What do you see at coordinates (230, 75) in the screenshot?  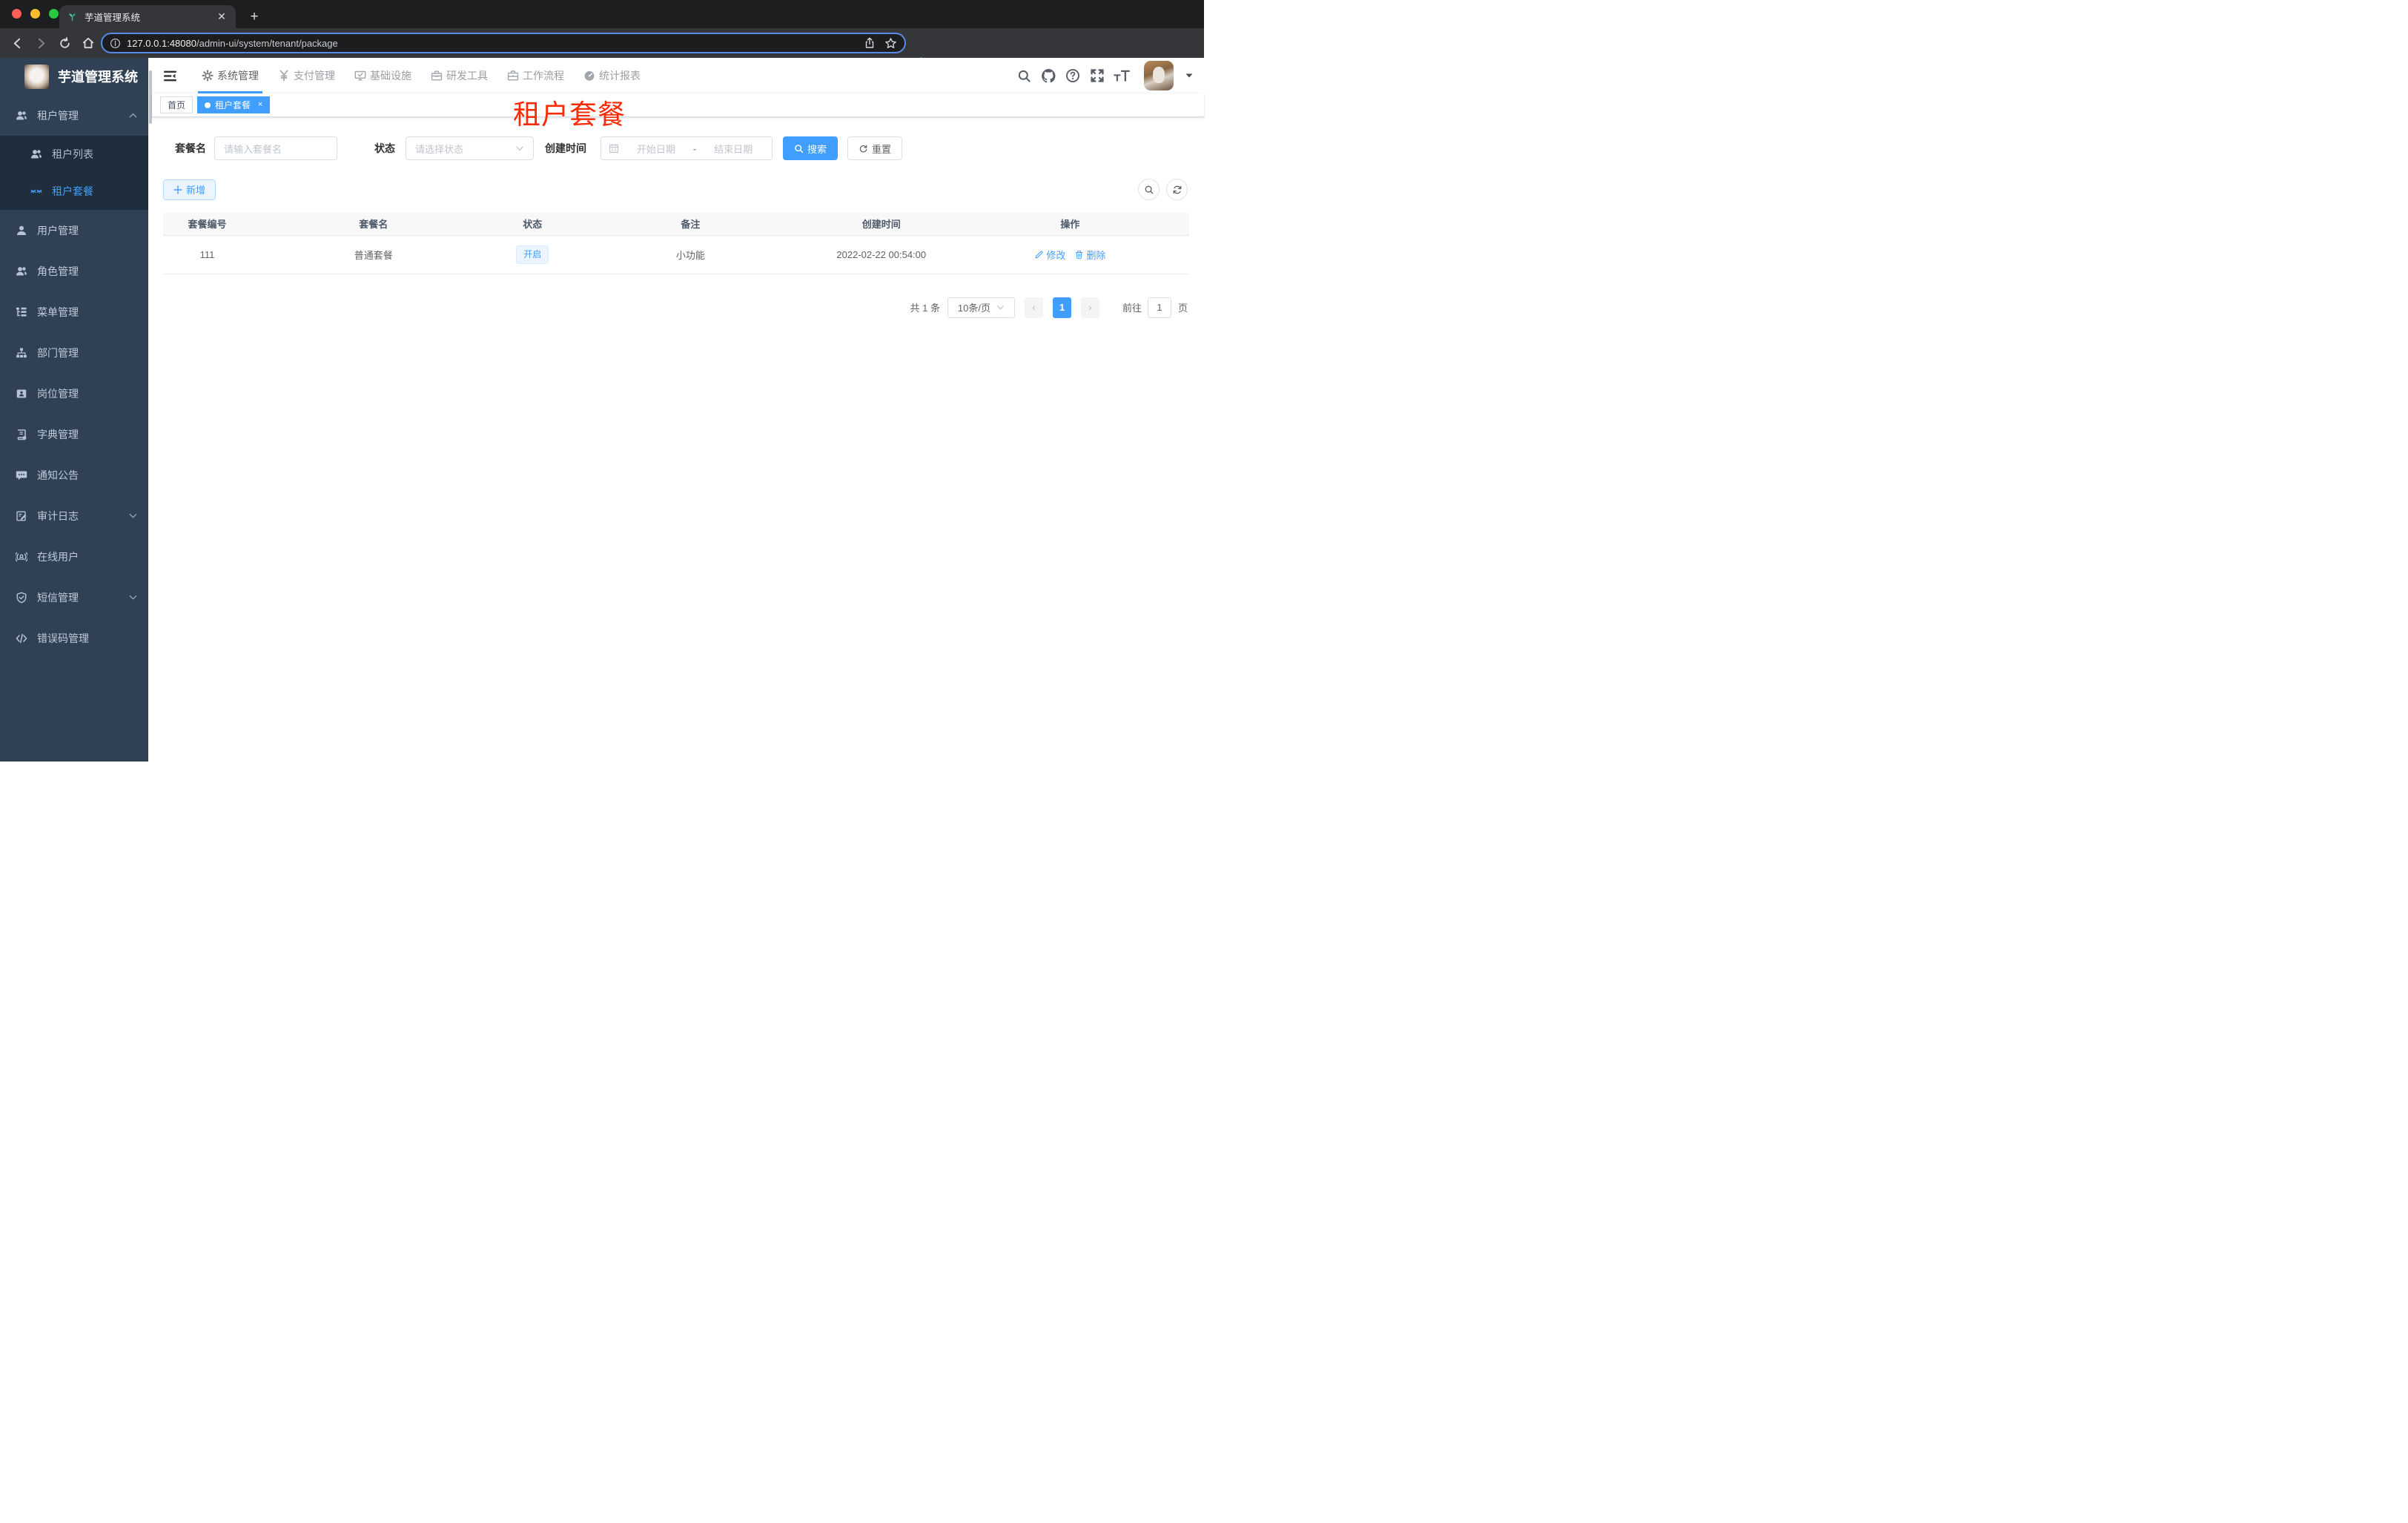 I see `top-menu-系统管理: 系统管理` at bounding box center [230, 75].